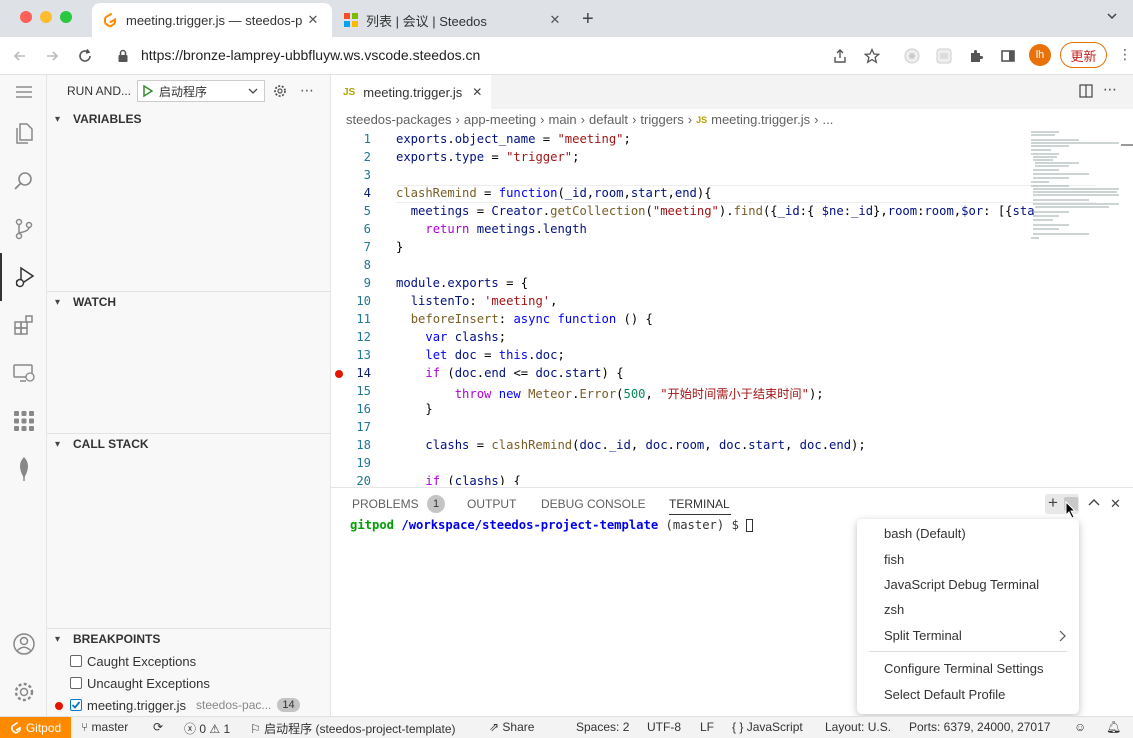  What do you see at coordinates (351, 175) in the screenshot?
I see `line-number: 3` at bounding box center [351, 175].